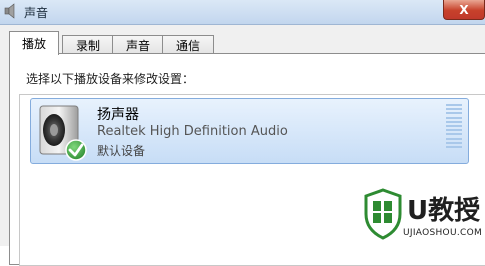 This screenshot has height=266, width=485. I want to click on tab-label: 录制, so click(87, 45).